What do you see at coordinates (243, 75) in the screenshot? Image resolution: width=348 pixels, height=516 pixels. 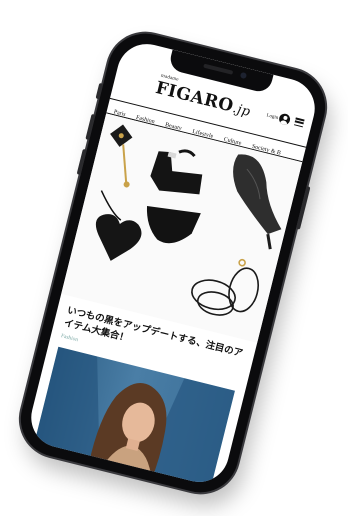 I see `camera` at bounding box center [243, 75].